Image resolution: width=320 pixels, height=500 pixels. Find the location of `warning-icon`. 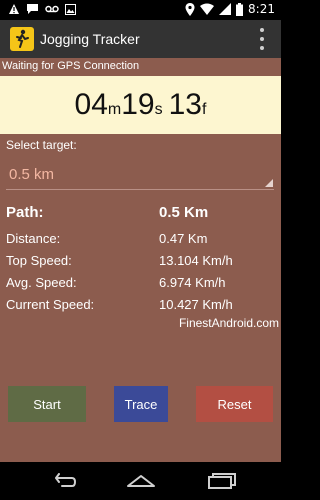

warning-icon is located at coordinates (14, 9).